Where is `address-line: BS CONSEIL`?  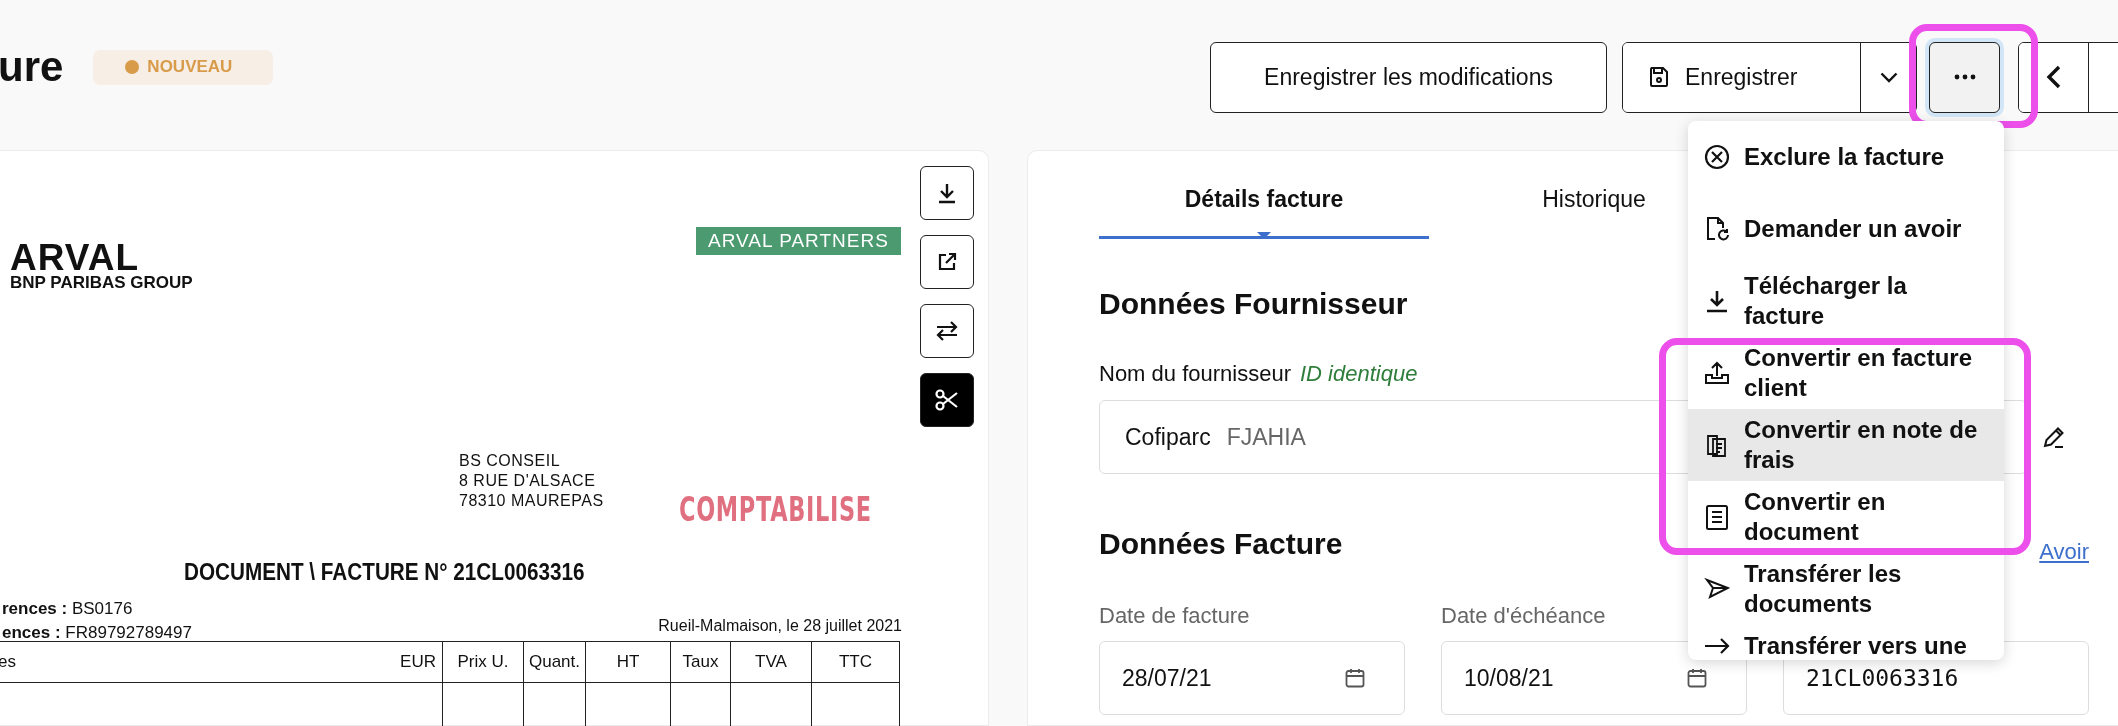 address-line: BS CONSEIL is located at coordinates (510, 461).